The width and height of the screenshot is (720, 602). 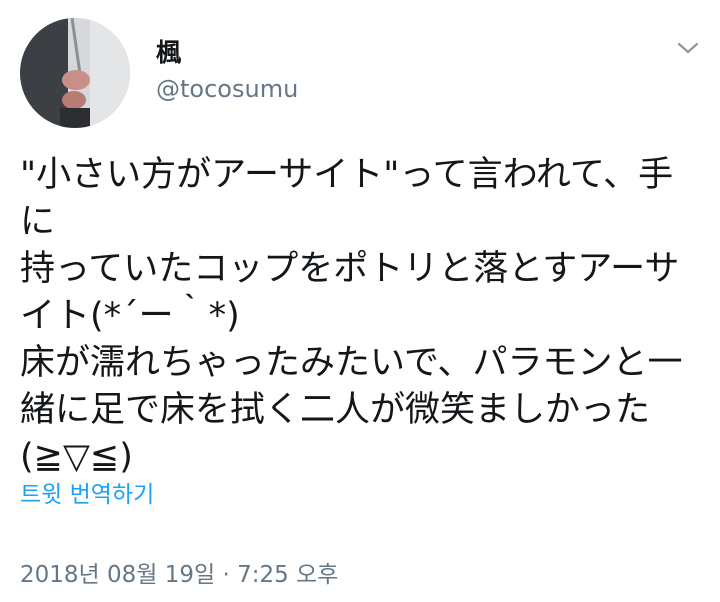 I want to click on user-avatar-photo-icon, so click(x=75, y=73).